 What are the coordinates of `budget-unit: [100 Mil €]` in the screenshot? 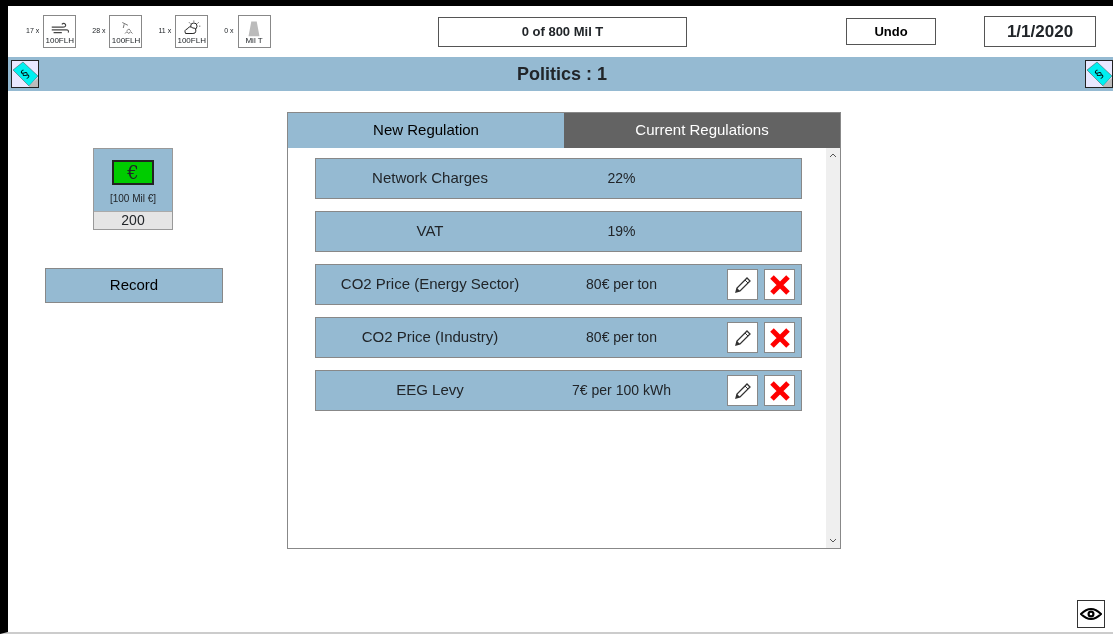 It's located at (133, 199).